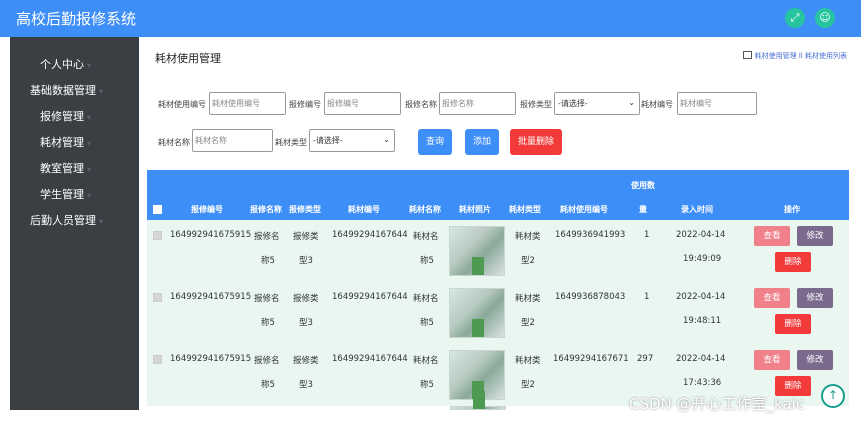  What do you see at coordinates (801, 56) in the screenshot?
I see `breadcrumb-text: 耗材使用管理 ll 耗材使用列表` at bounding box center [801, 56].